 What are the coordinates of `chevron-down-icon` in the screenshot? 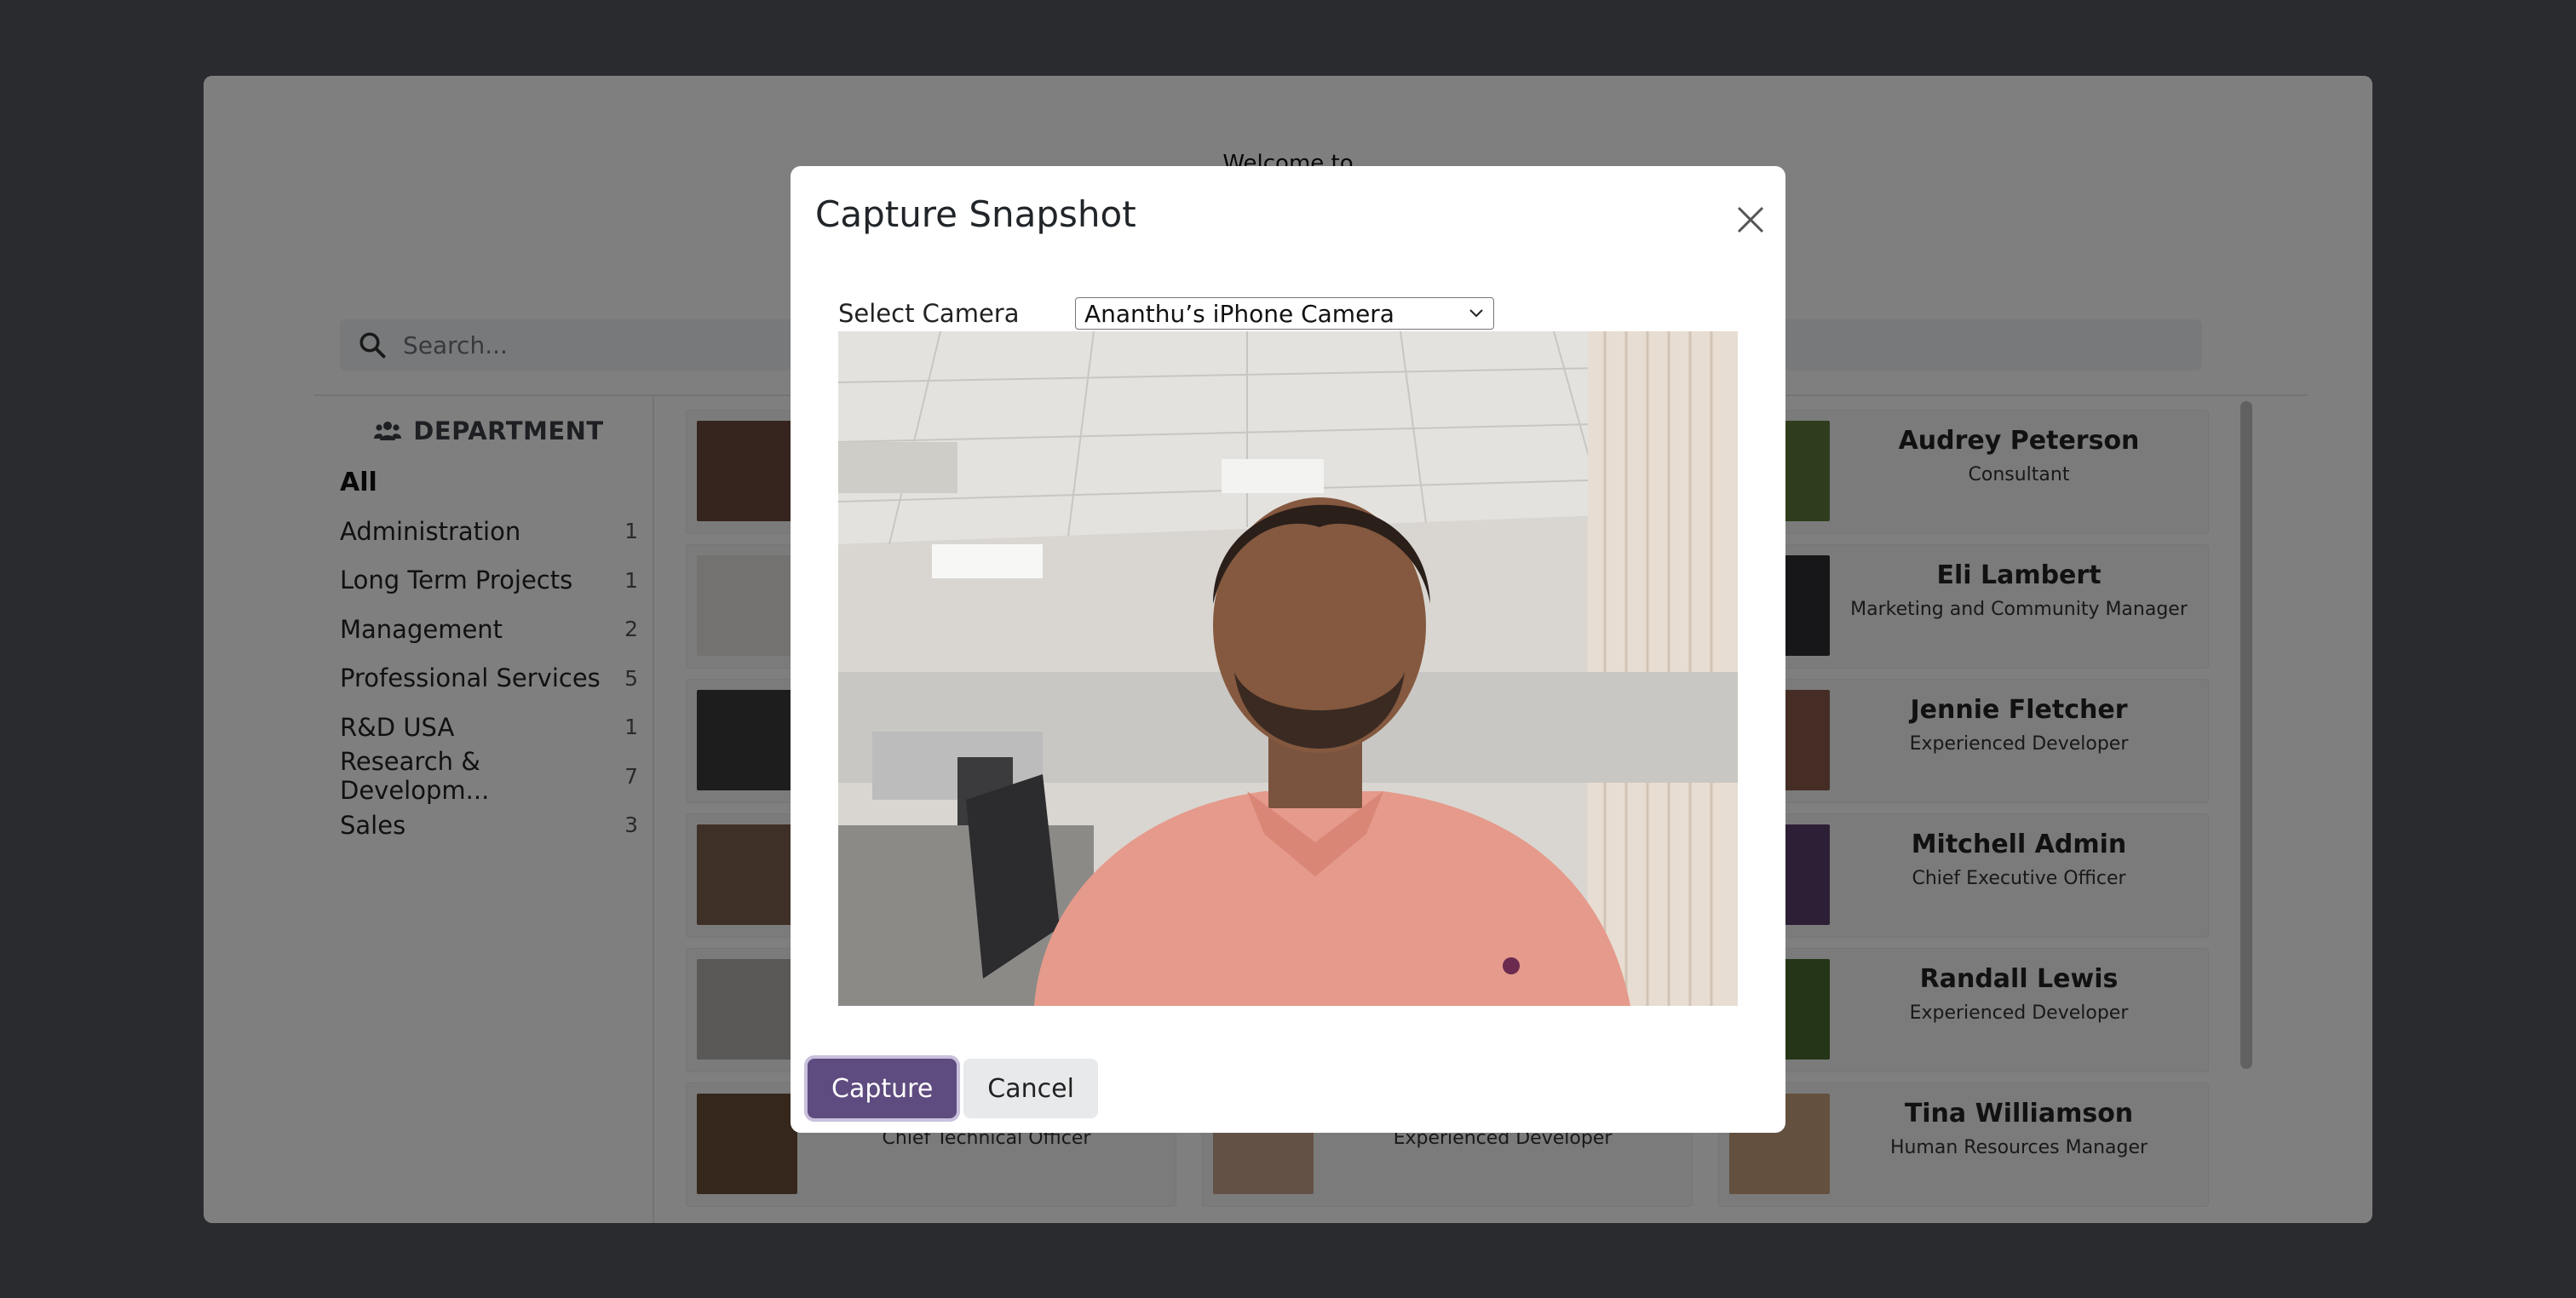 It's located at (1476, 314).